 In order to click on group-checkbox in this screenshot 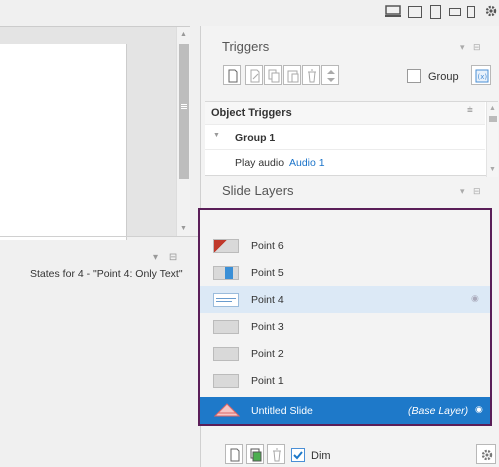, I will do `click(414, 76)`.